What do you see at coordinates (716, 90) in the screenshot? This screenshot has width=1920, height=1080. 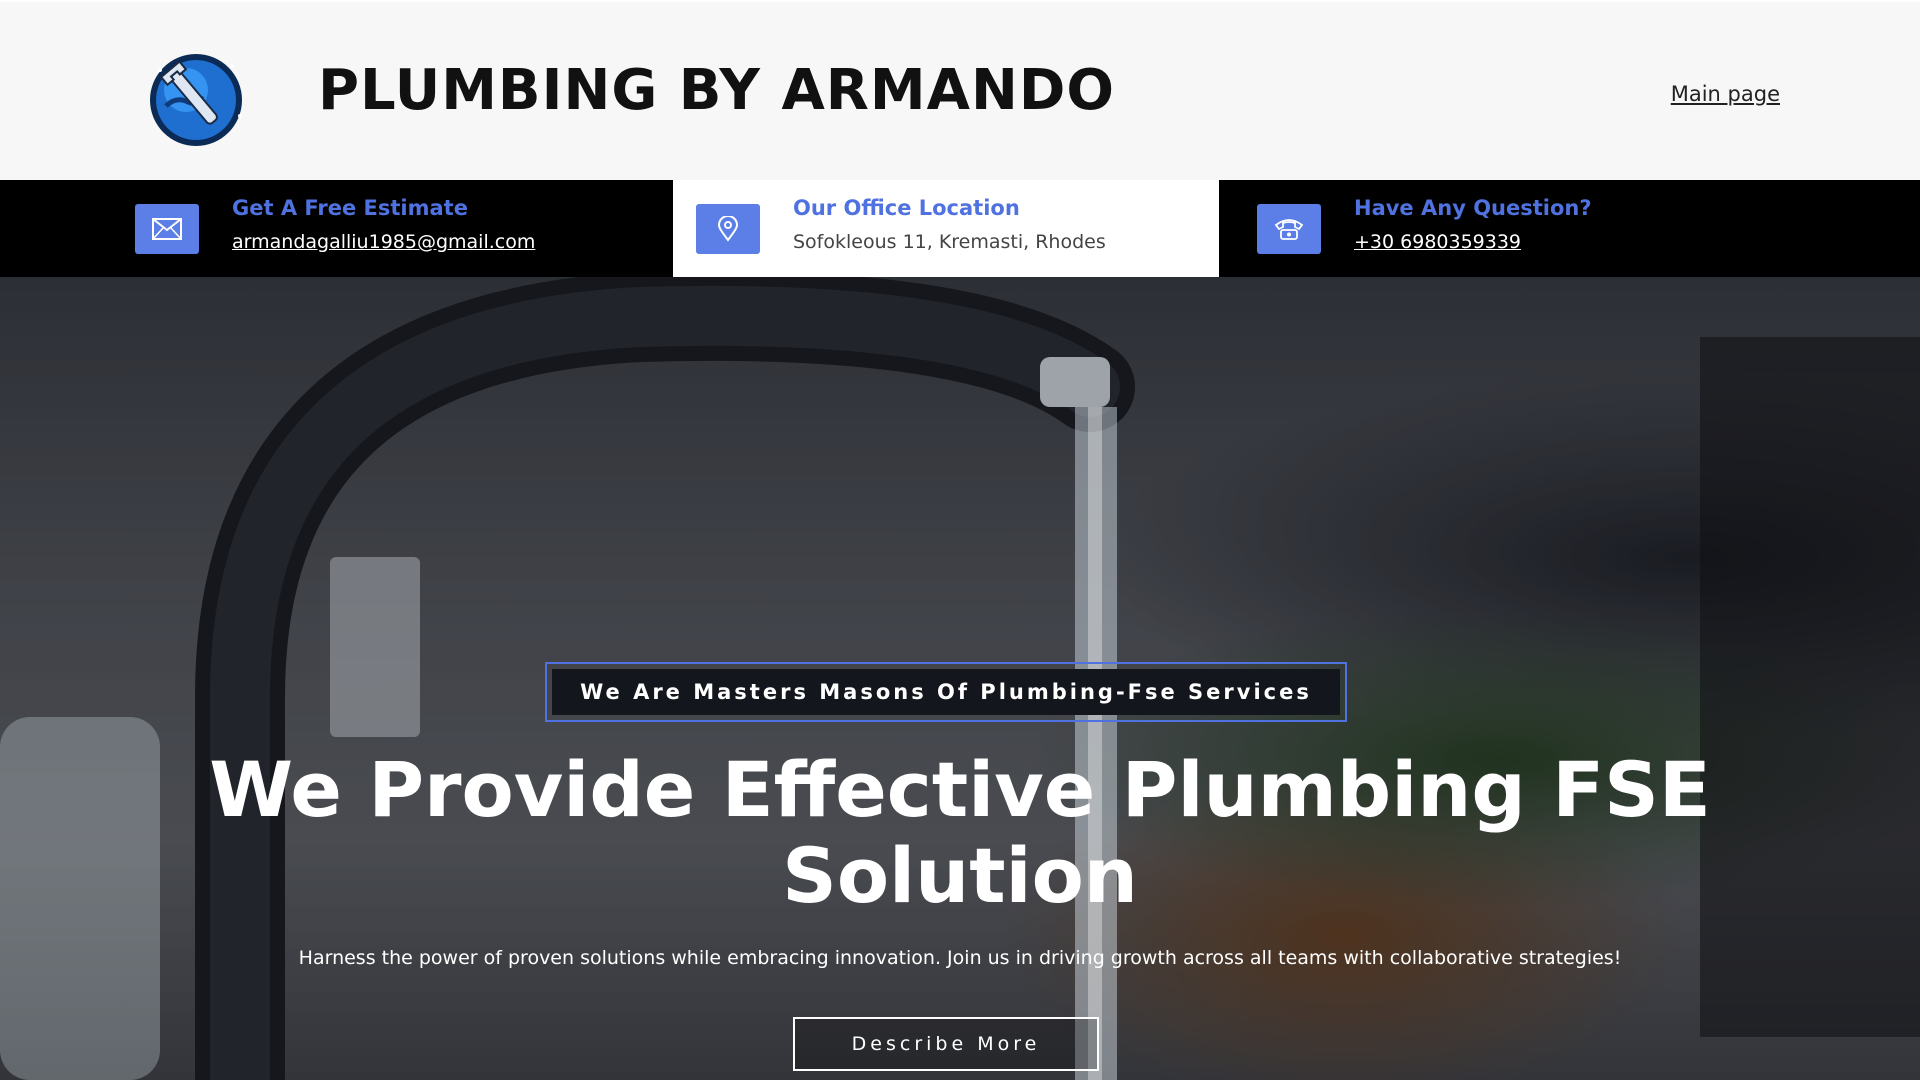 I see `brand-title: PLUMBING BY ARMANDO` at bounding box center [716, 90].